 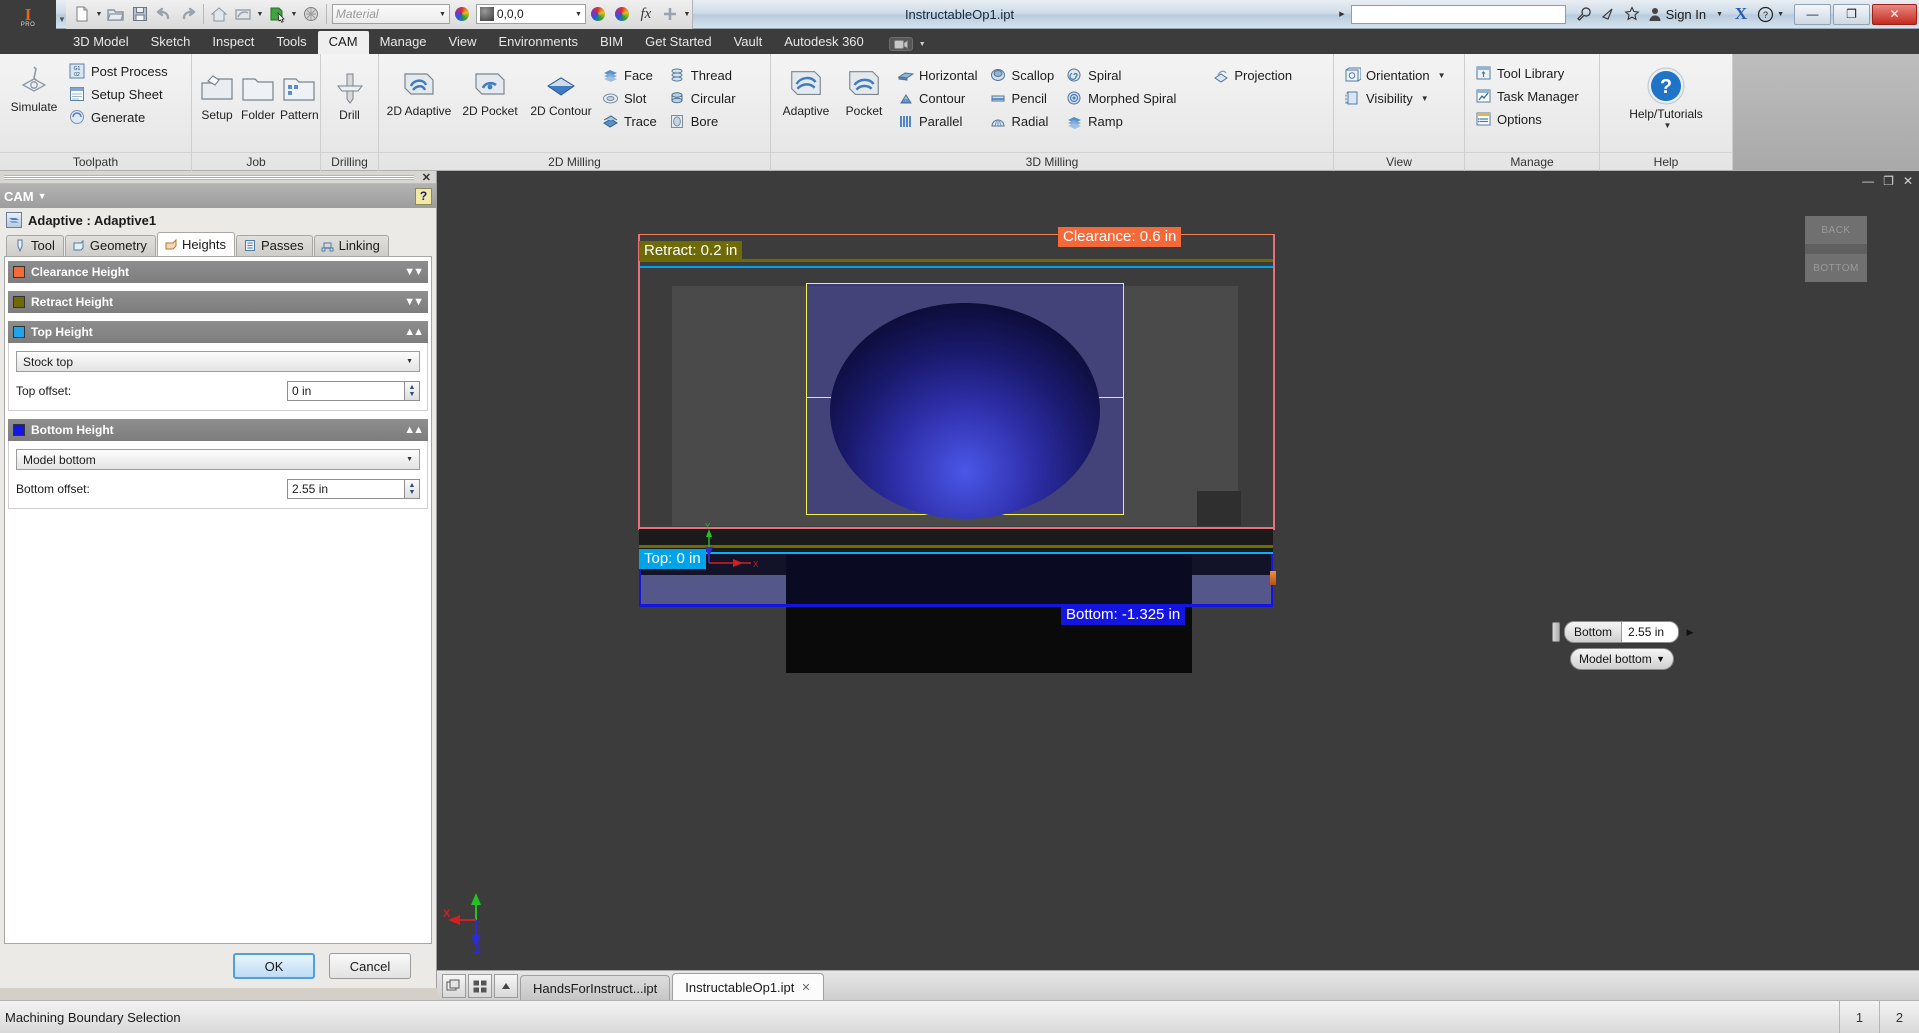 What do you see at coordinates (1741, 14) in the screenshot?
I see `exchange-icon: X` at bounding box center [1741, 14].